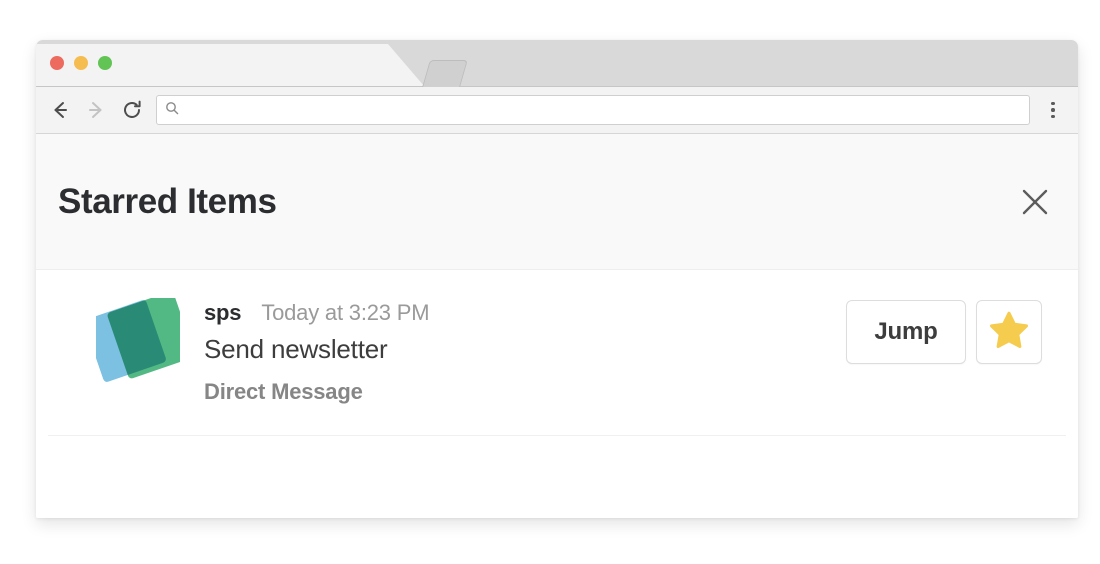 This screenshot has width=1100, height=564. Describe the element at coordinates (138, 340) in the screenshot. I see `avatar` at that location.